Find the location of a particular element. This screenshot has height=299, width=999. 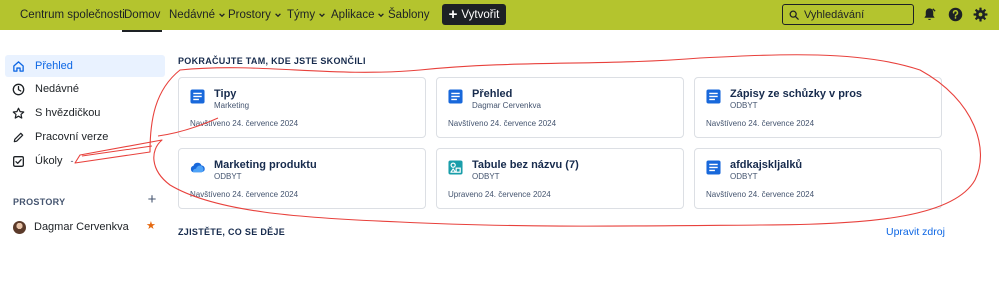

happening-section-title: ZJISTĚTE, CO SE DĚJE is located at coordinates (232, 232).